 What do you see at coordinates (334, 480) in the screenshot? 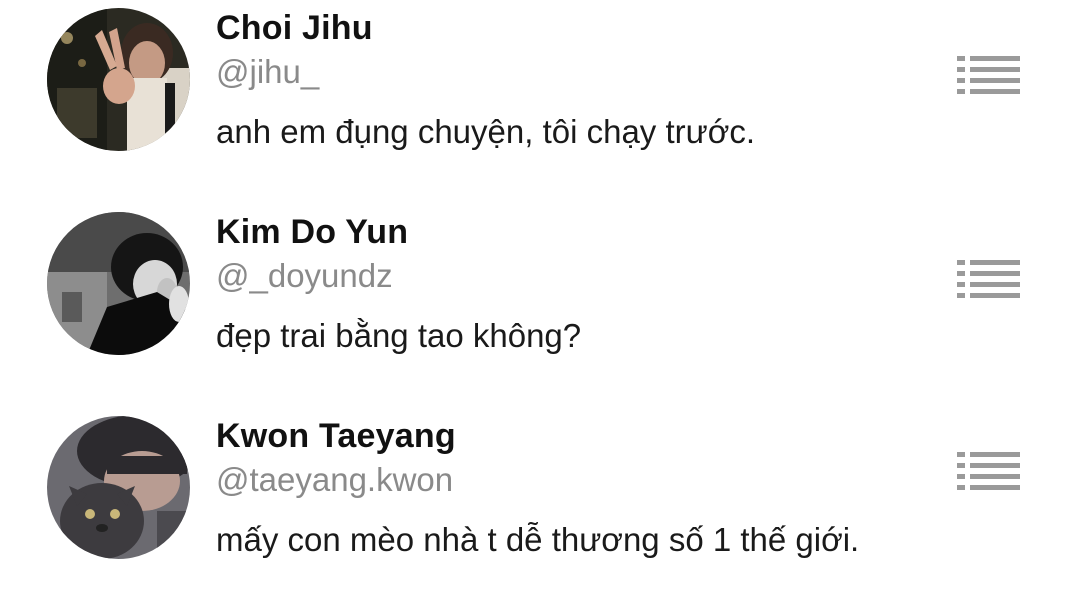
I see `user-handle: @taeyang.kwon` at bounding box center [334, 480].